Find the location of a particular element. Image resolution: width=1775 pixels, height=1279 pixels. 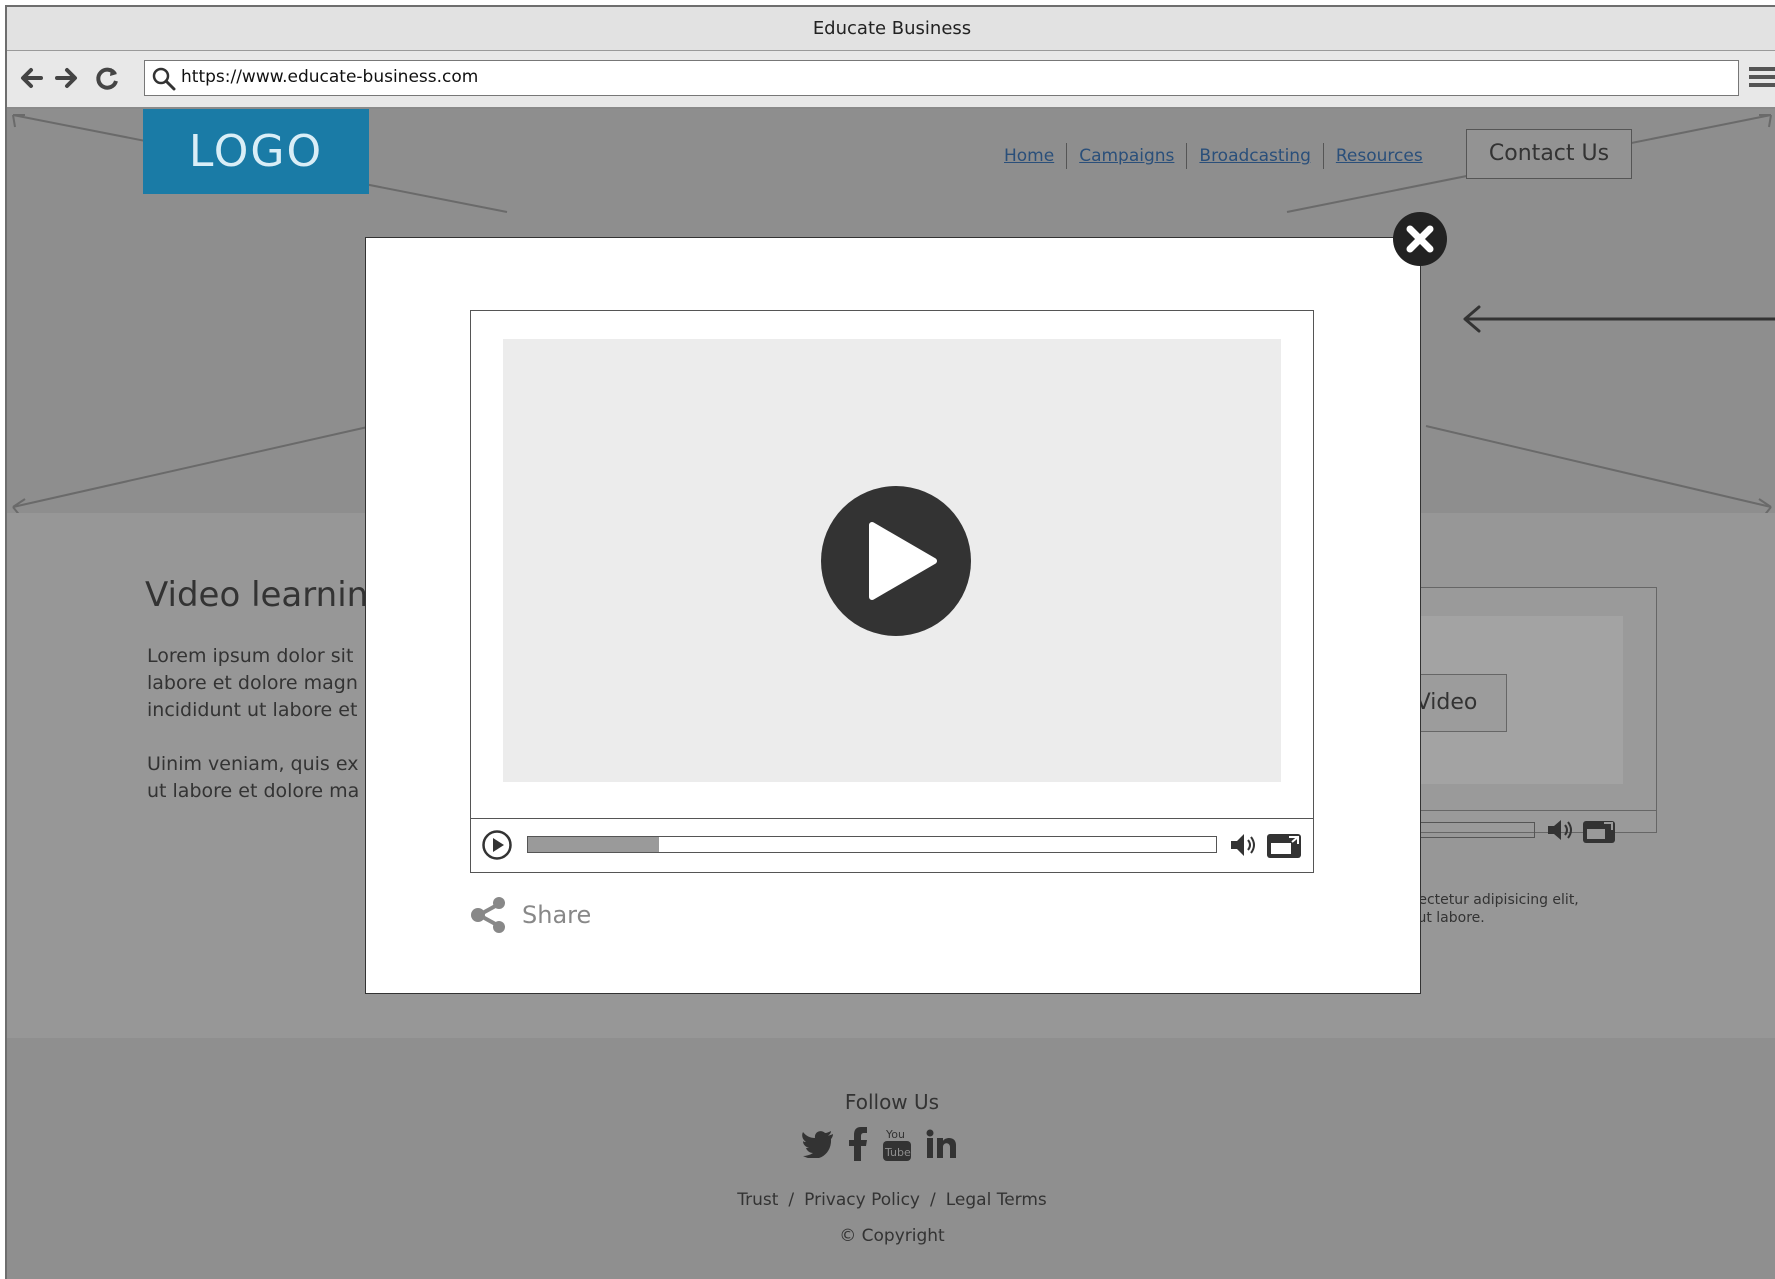

play-icon is located at coordinates (896, 561).